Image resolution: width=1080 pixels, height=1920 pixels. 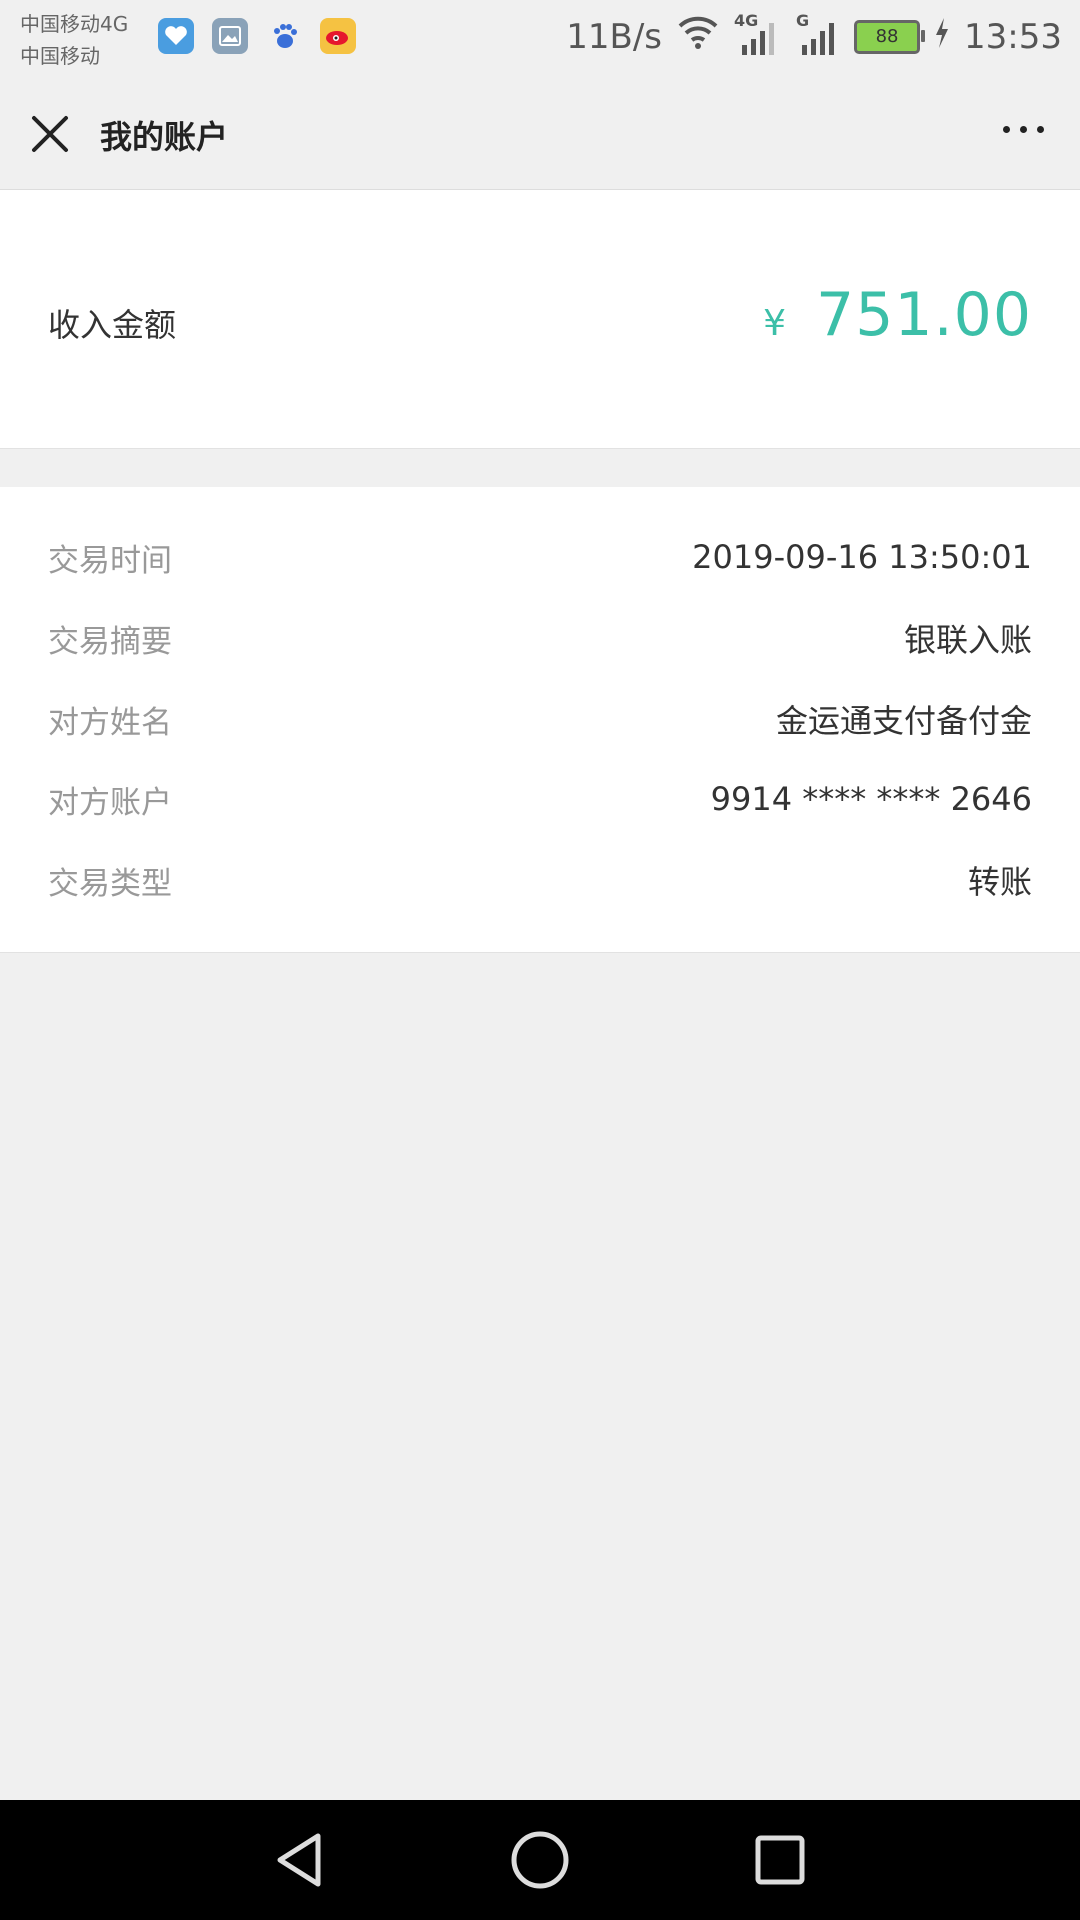 I want to click on amount-display: ¥ 751.00, so click(x=897, y=315).